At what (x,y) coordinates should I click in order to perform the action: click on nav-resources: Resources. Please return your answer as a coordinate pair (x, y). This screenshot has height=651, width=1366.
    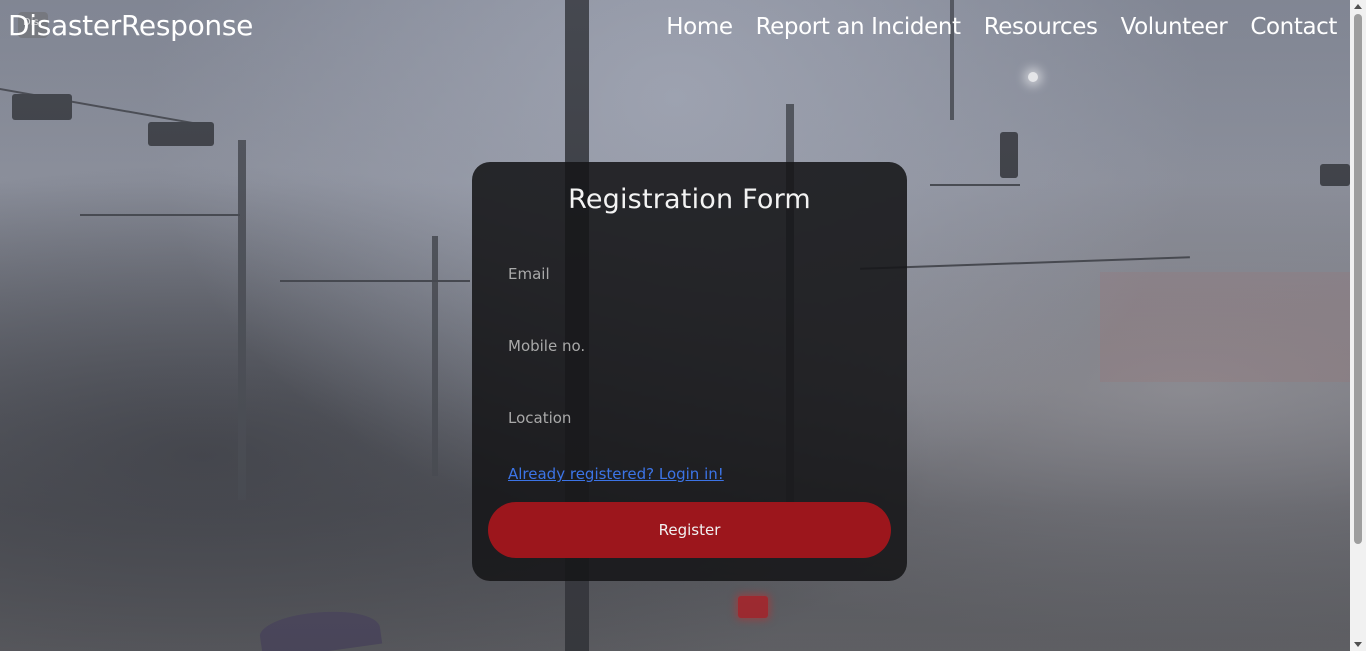
    Looking at the image, I should click on (1041, 27).